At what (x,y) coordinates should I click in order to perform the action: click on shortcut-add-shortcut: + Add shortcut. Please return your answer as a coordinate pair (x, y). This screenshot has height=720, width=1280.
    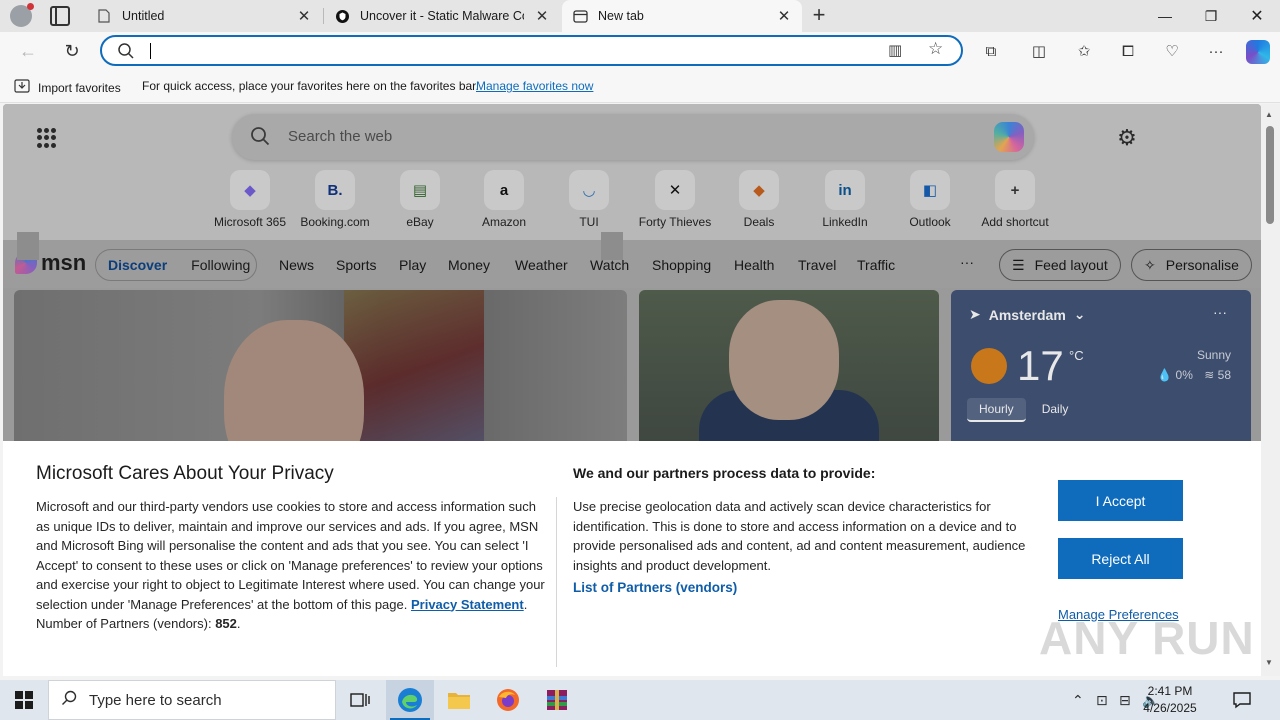
    Looking at the image, I should click on (1015, 199).